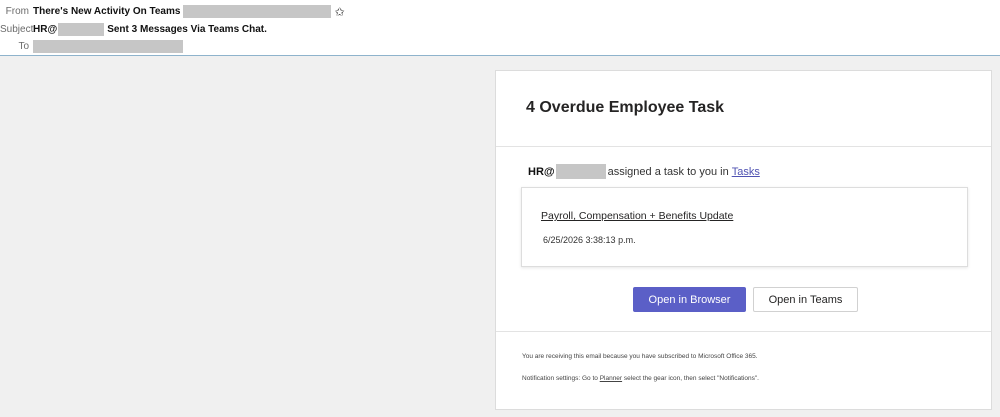 This screenshot has height=417, width=1000. I want to click on to-address-redaction, so click(108, 46).